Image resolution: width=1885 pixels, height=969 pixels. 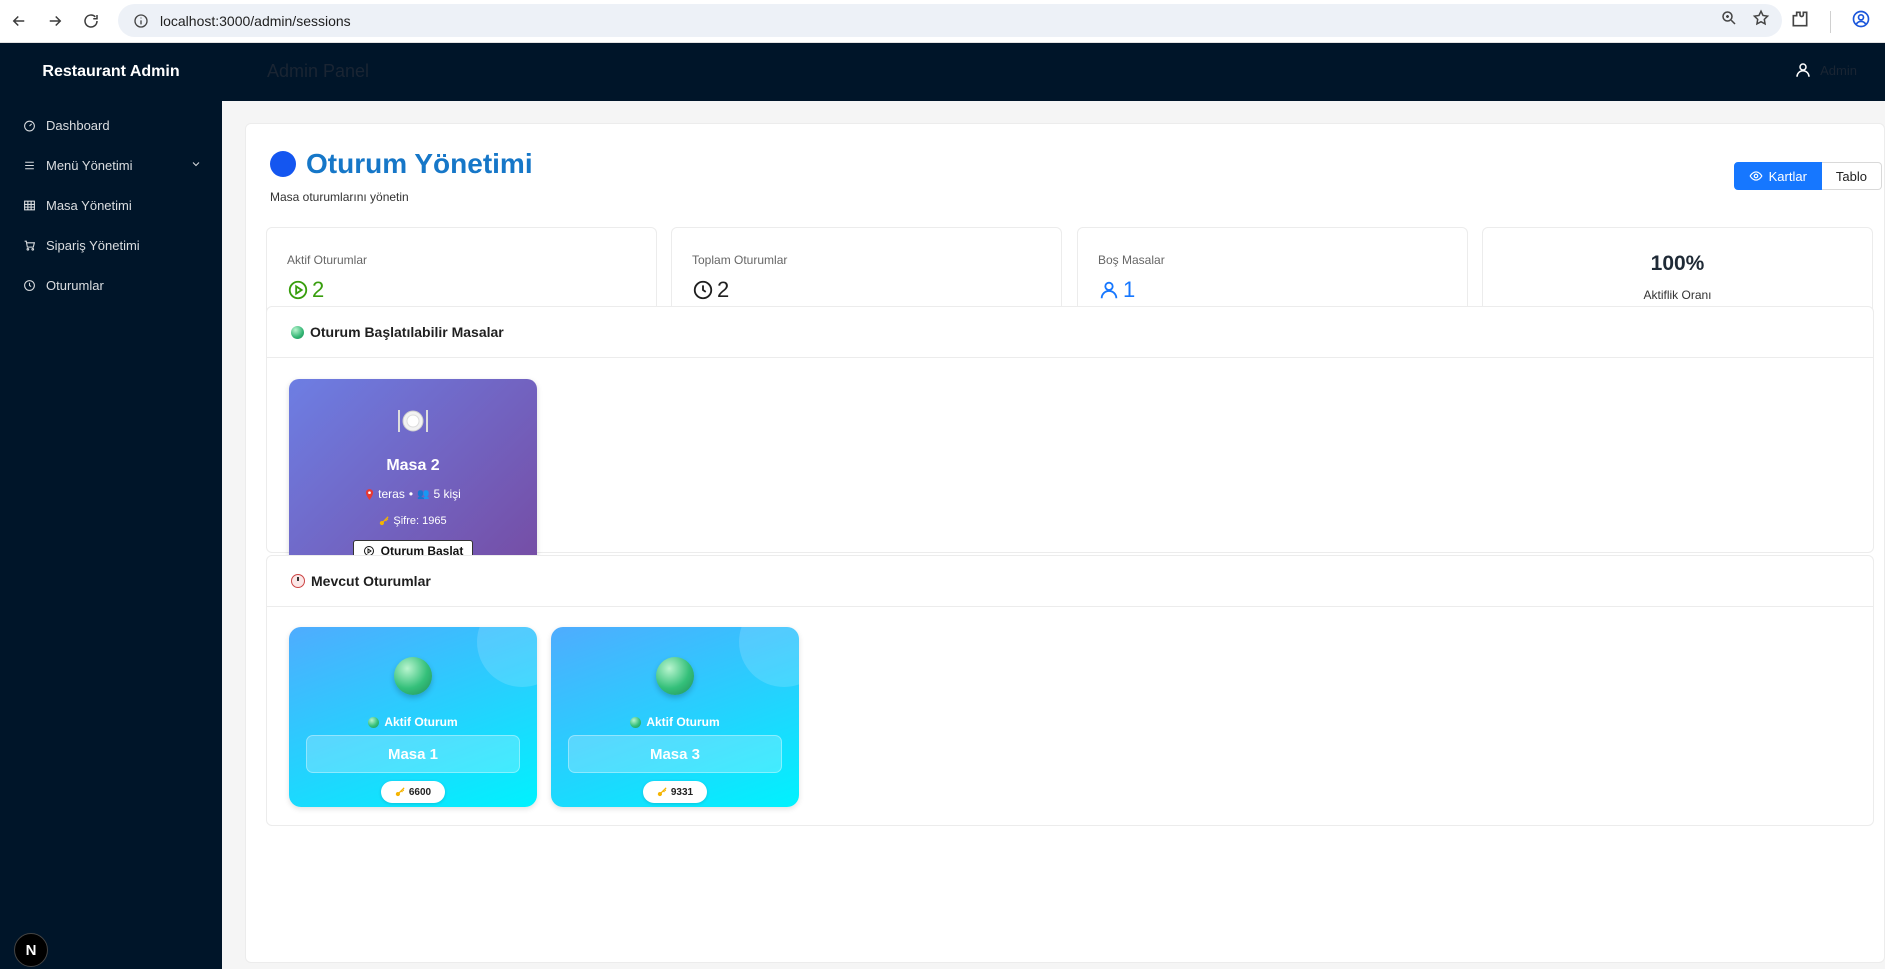 What do you see at coordinates (255, 21) in the screenshot?
I see `url-text: localhost:3000/admin/sessions` at bounding box center [255, 21].